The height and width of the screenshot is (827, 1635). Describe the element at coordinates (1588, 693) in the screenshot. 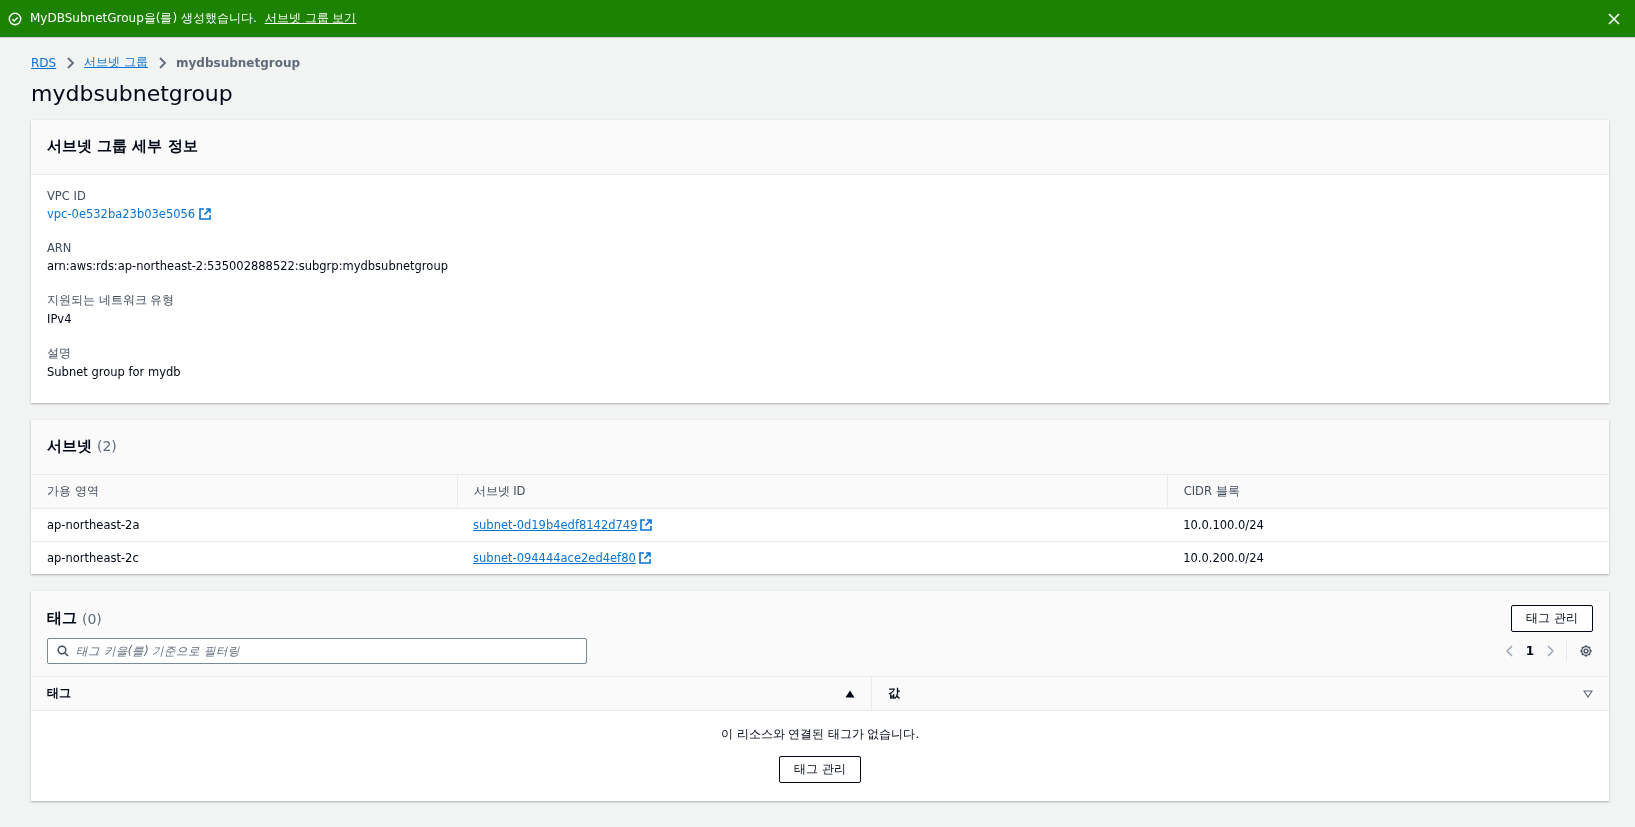

I see `sort-icon` at that location.